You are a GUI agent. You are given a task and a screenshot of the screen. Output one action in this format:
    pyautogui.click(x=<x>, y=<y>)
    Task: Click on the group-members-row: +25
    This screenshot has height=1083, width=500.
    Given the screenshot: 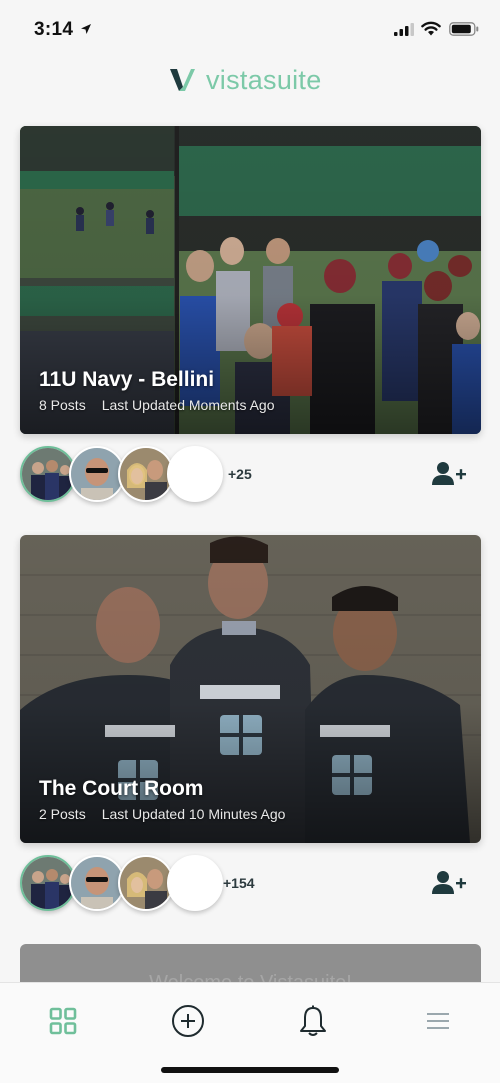 What is the action you would take?
    pyautogui.click(x=250, y=476)
    